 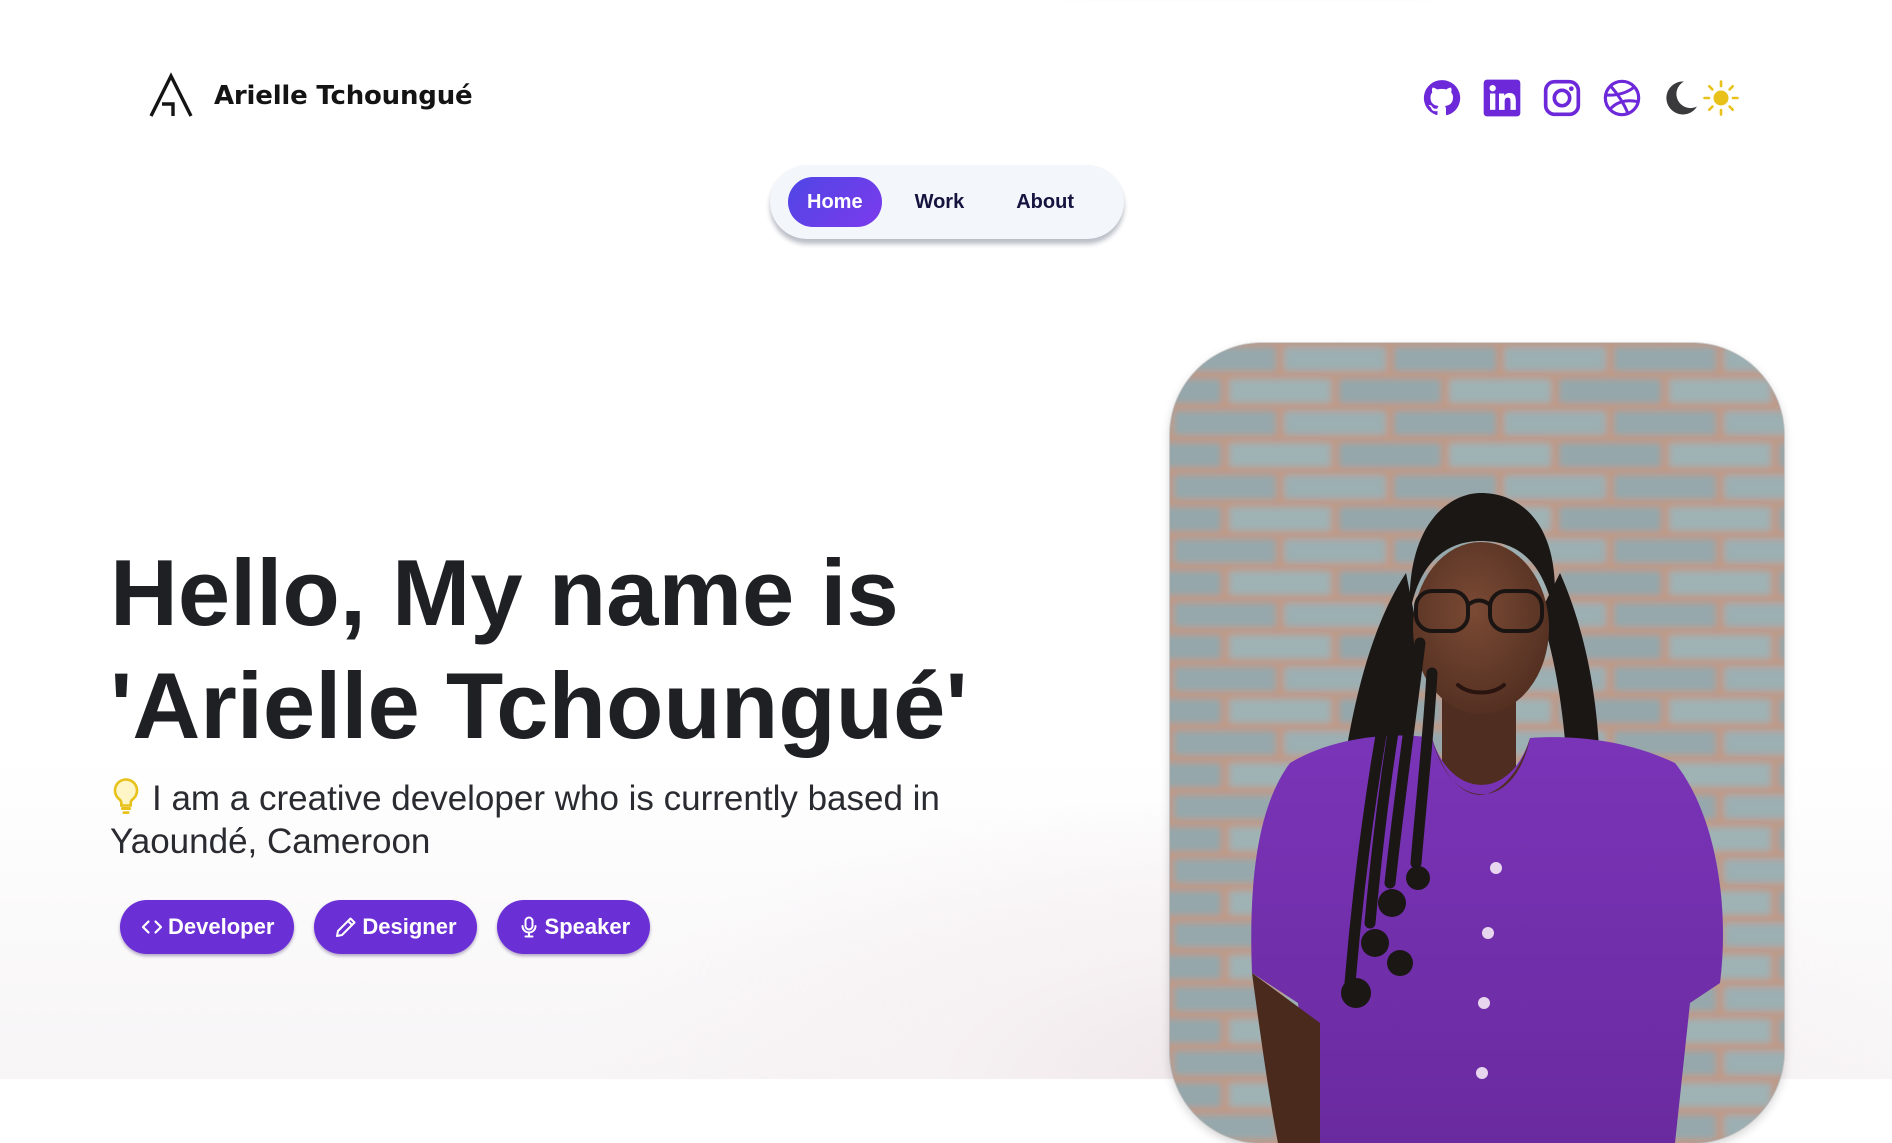 I want to click on dribbble-link, so click(x=1622, y=98).